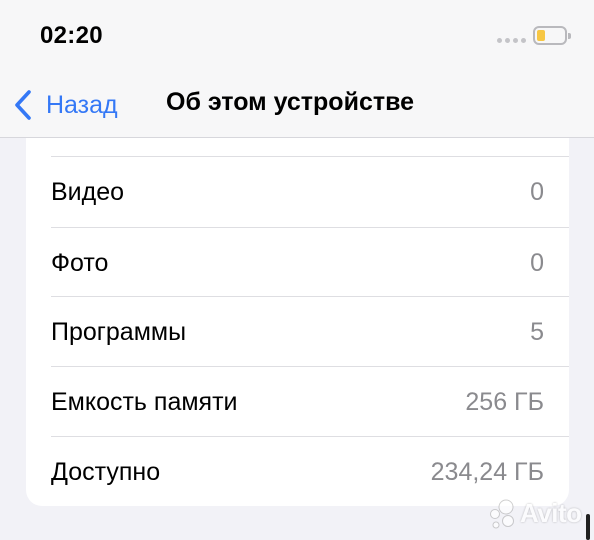 This screenshot has height=540, width=594. I want to click on list-row-video: Видео 0, so click(297, 192).